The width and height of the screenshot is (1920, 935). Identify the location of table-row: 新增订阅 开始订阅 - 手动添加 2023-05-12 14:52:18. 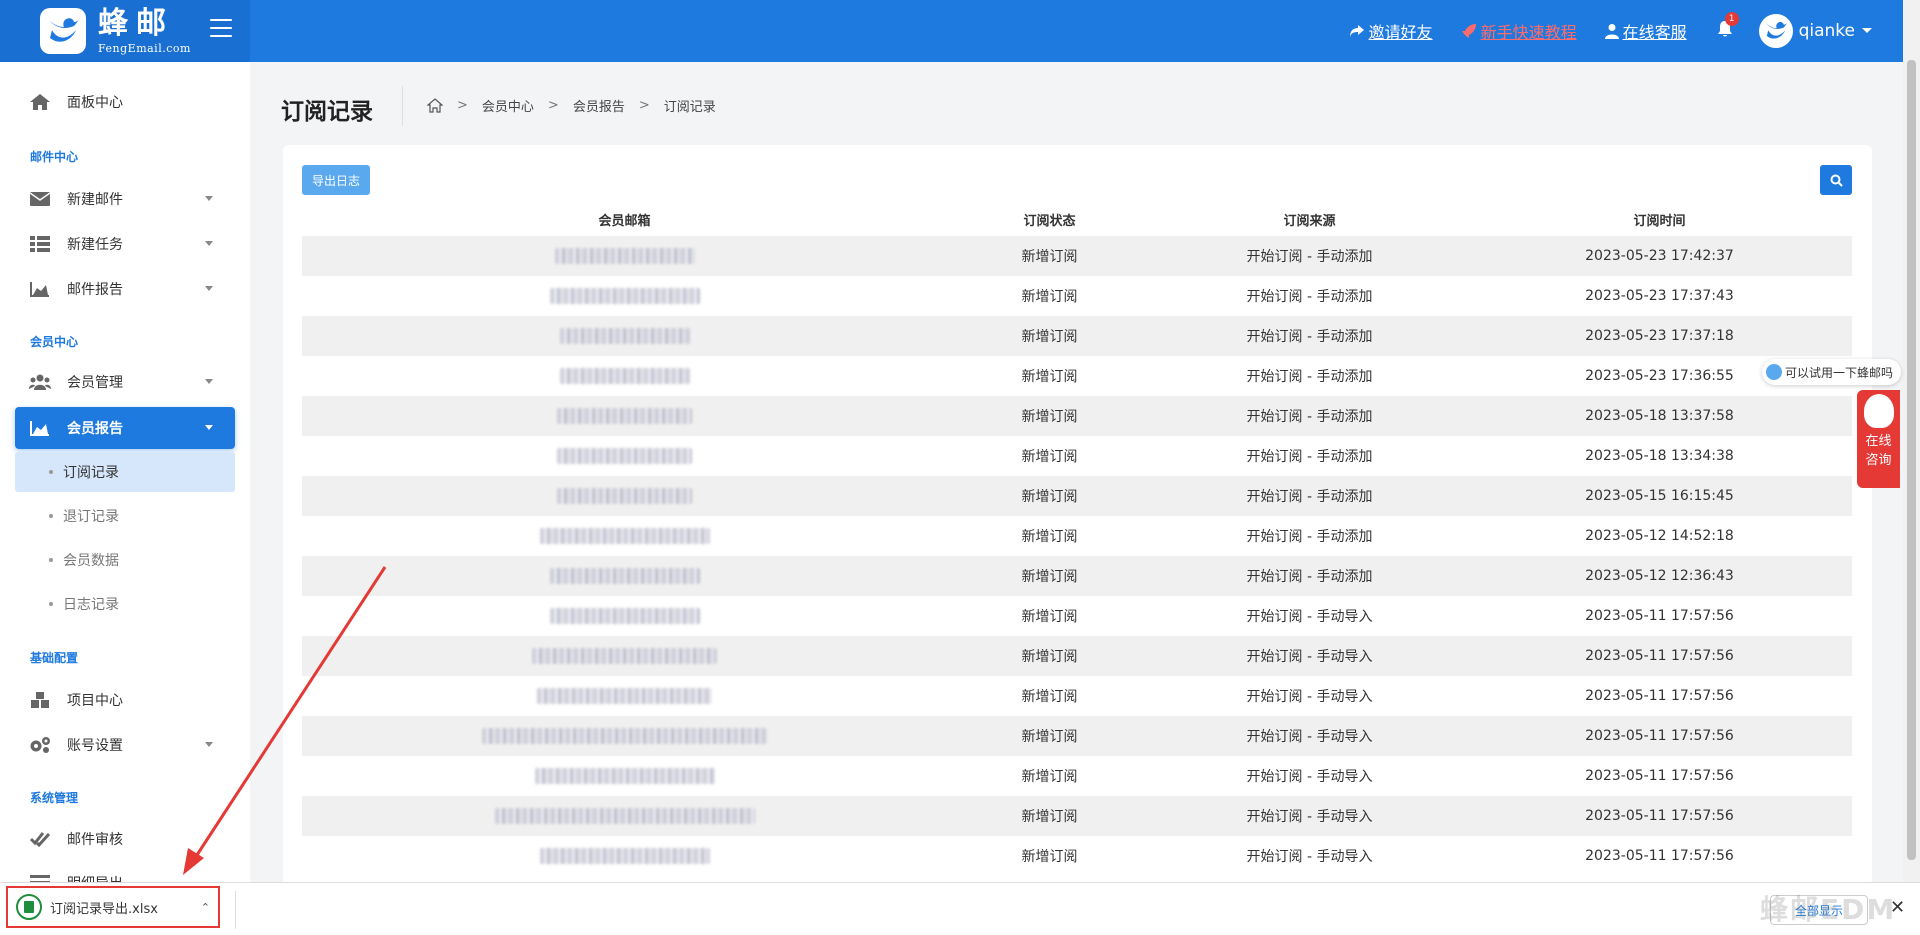
(1077, 536).